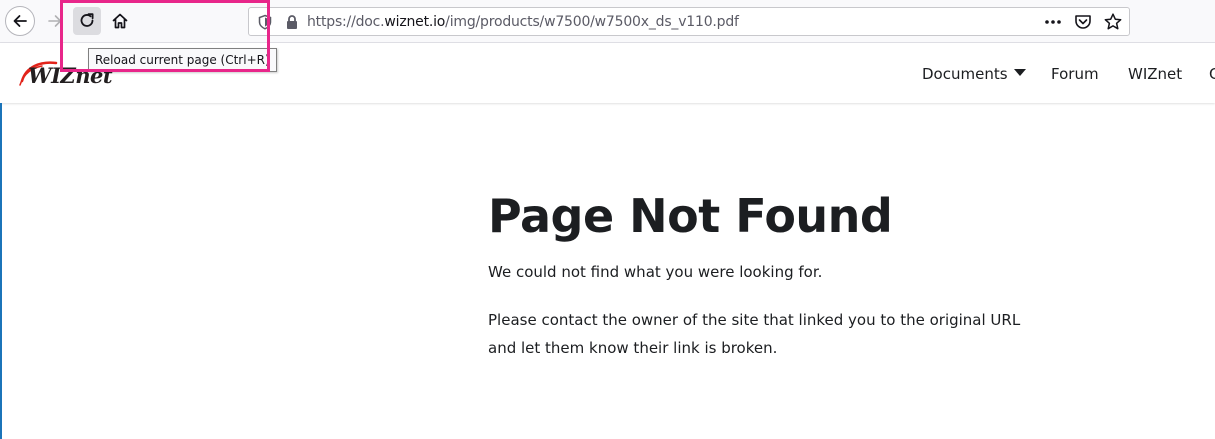 The width and height of the screenshot is (1215, 439). I want to click on more-dots-icon, so click(1053, 22).